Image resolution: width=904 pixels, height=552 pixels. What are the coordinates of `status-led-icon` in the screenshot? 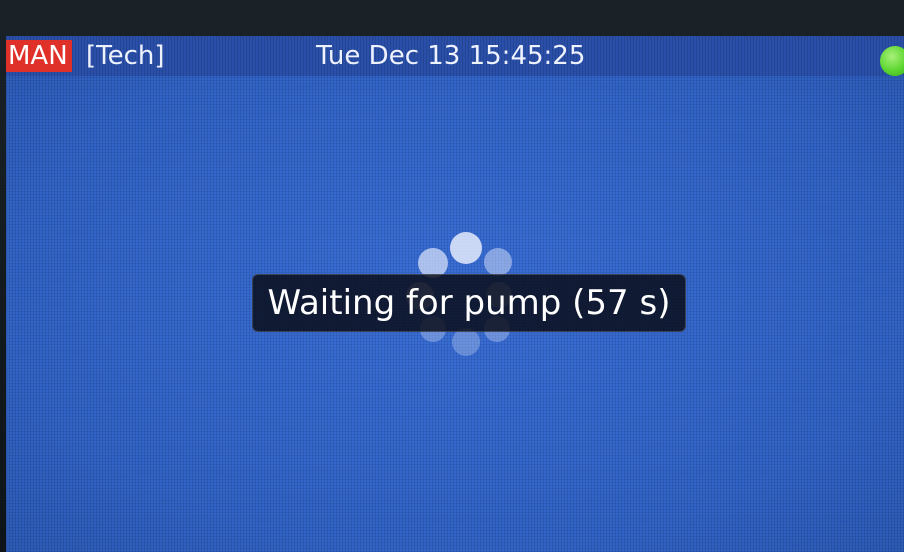 It's located at (892, 61).